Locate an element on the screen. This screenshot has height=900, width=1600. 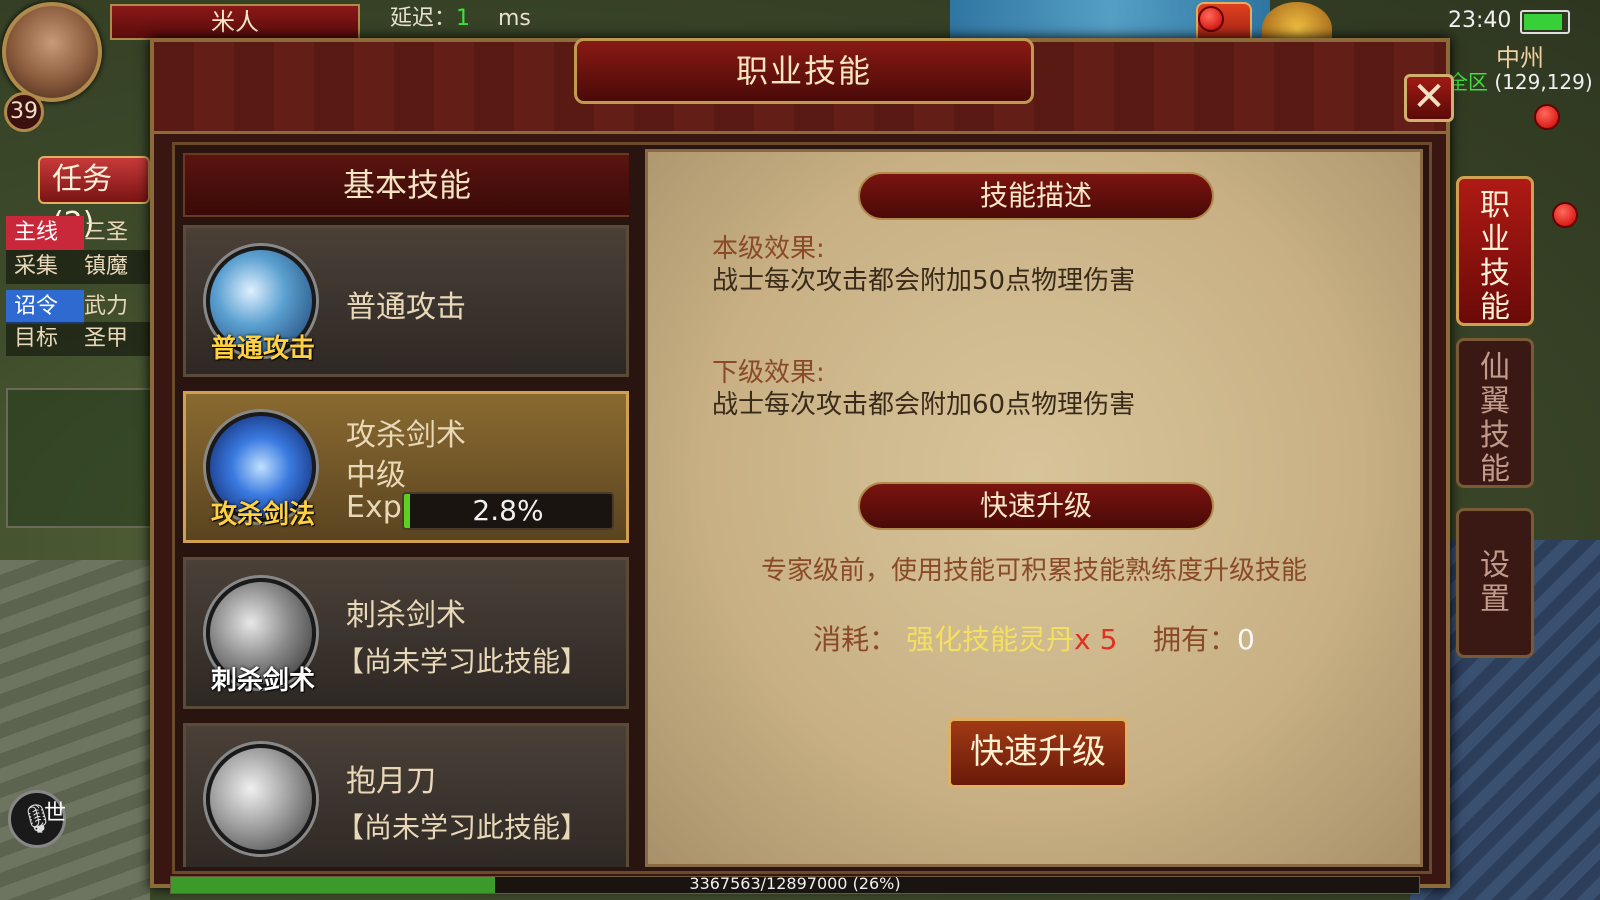
quest-row: 诏令 武力 is located at coordinates (81, 307).